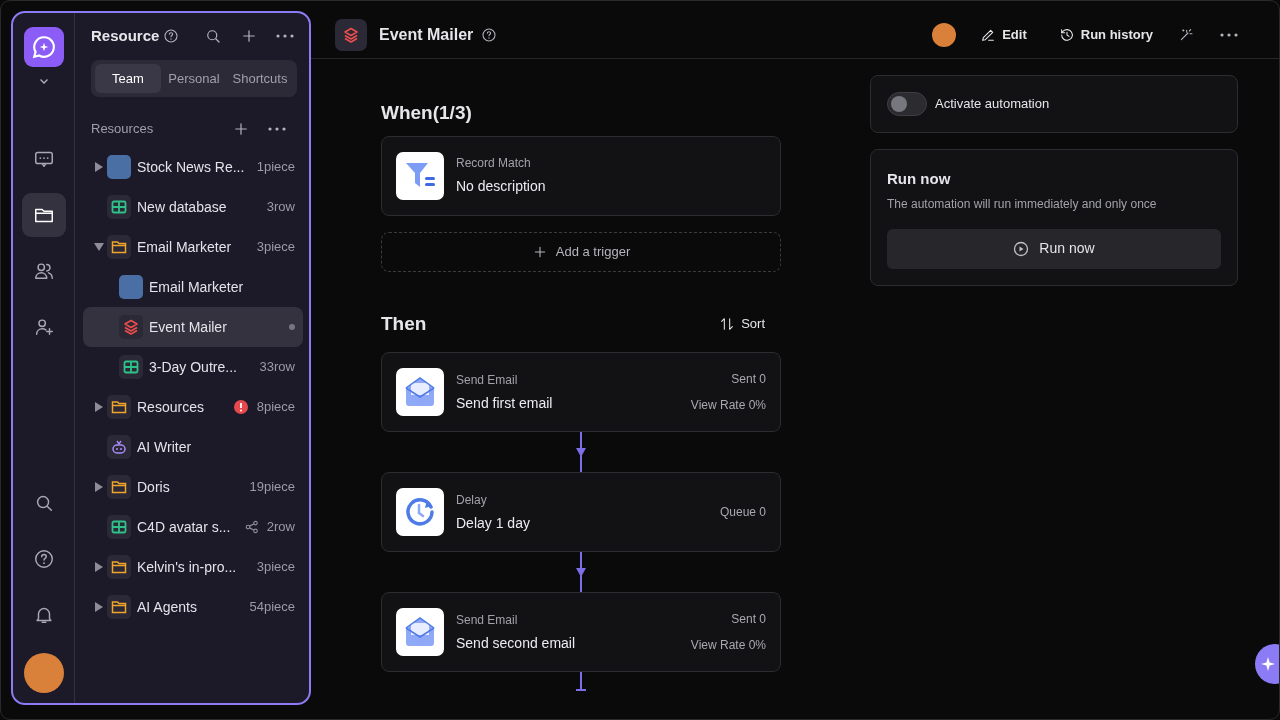 The width and height of the screenshot is (1280, 720). What do you see at coordinates (493, 523) in the screenshot?
I see `step-description: Delay 1 day` at bounding box center [493, 523].